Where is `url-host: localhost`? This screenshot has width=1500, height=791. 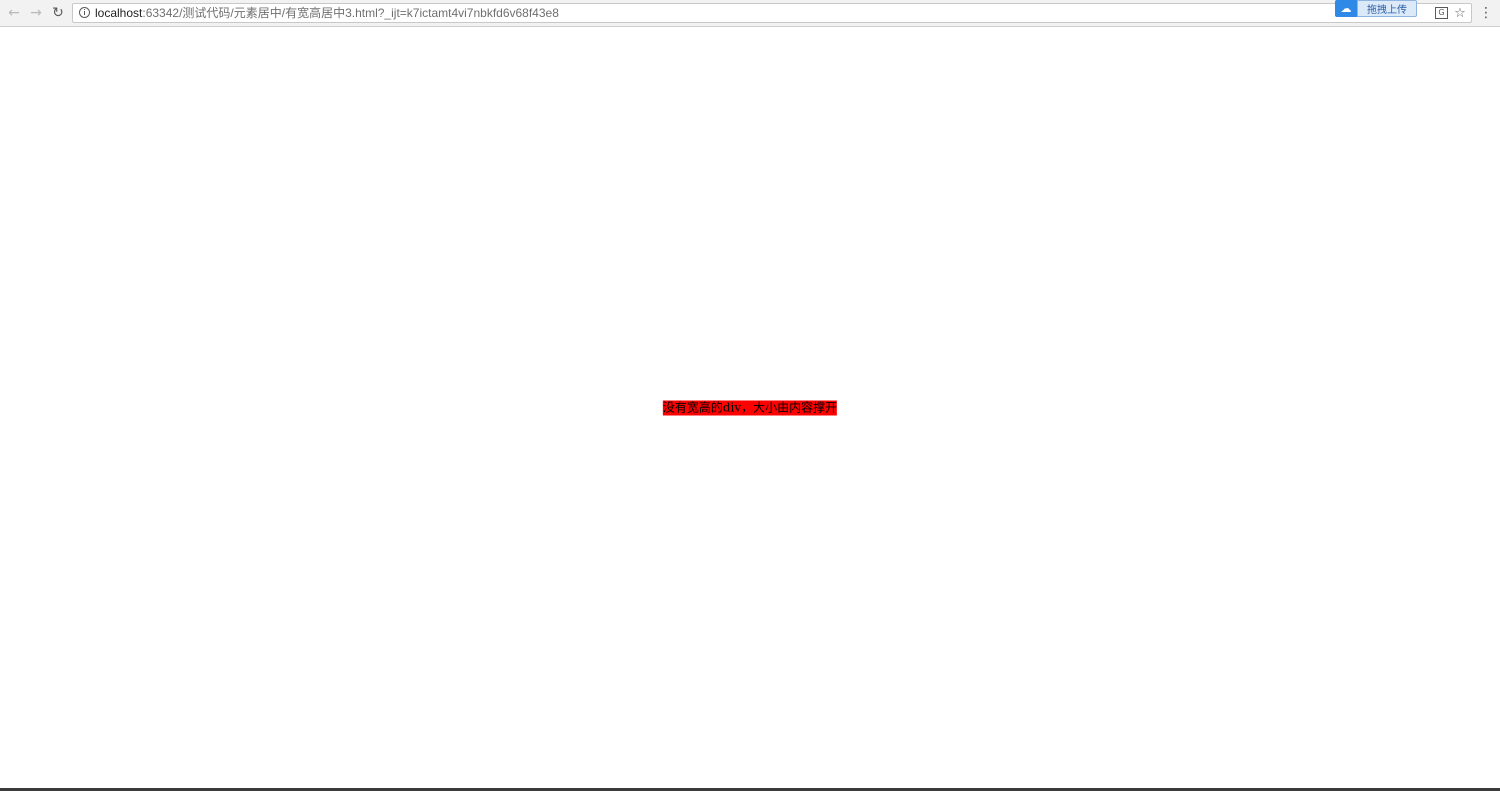 url-host: localhost is located at coordinates (119, 13).